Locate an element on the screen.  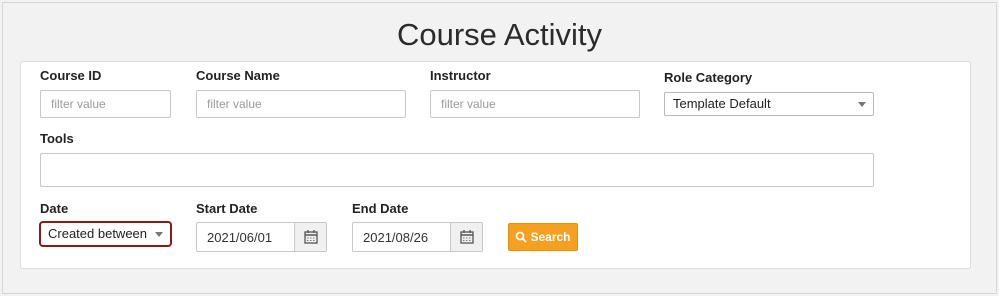
end-date-calendar-button is located at coordinates (466, 237).